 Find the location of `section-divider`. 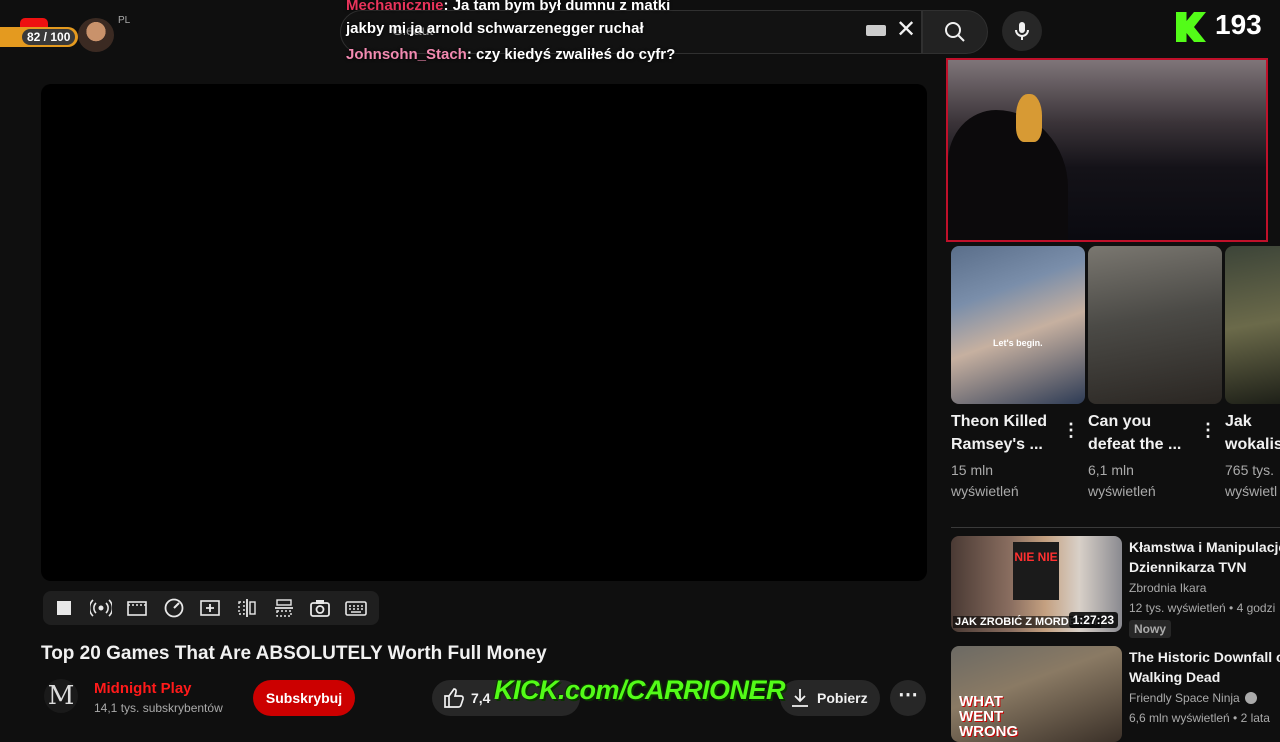

section-divider is located at coordinates (1115, 527).